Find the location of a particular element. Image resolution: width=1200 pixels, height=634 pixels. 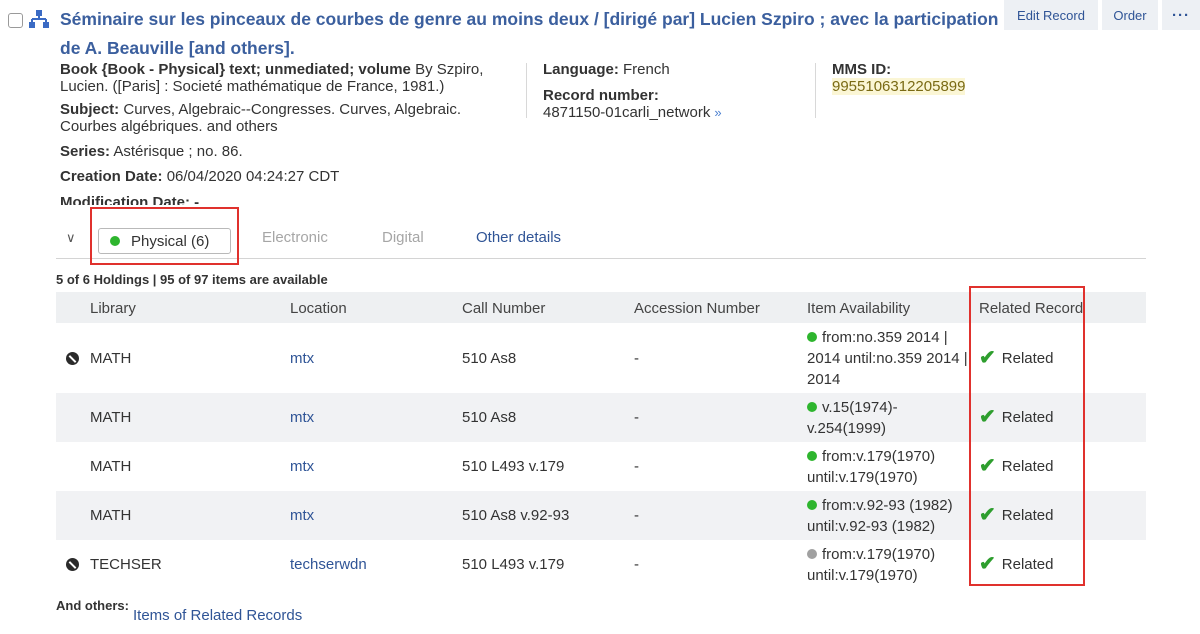

cell-item-availability: v.15(1974)- v.254(1999) is located at coordinates (888, 418).